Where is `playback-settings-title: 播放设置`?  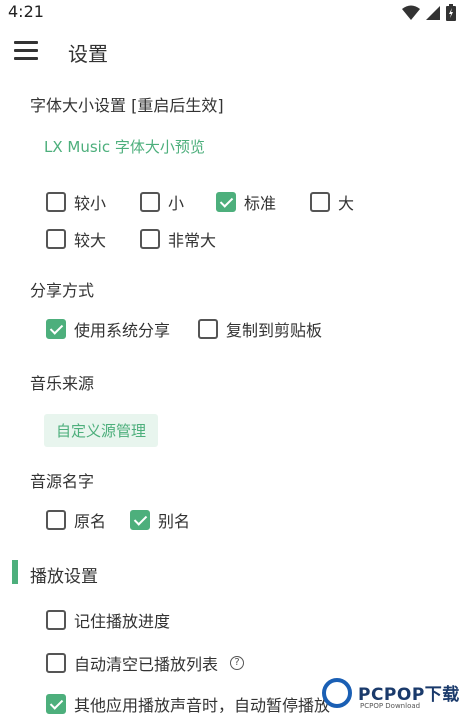
playback-settings-title: 播放设置 is located at coordinates (64, 577).